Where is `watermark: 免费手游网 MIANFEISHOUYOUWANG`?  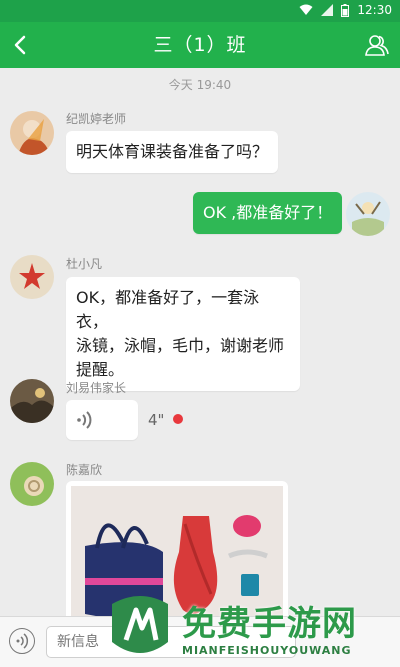 watermark: 免费手游网 MIANFEISHOUYOUWANG is located at coordinates (251, 629).